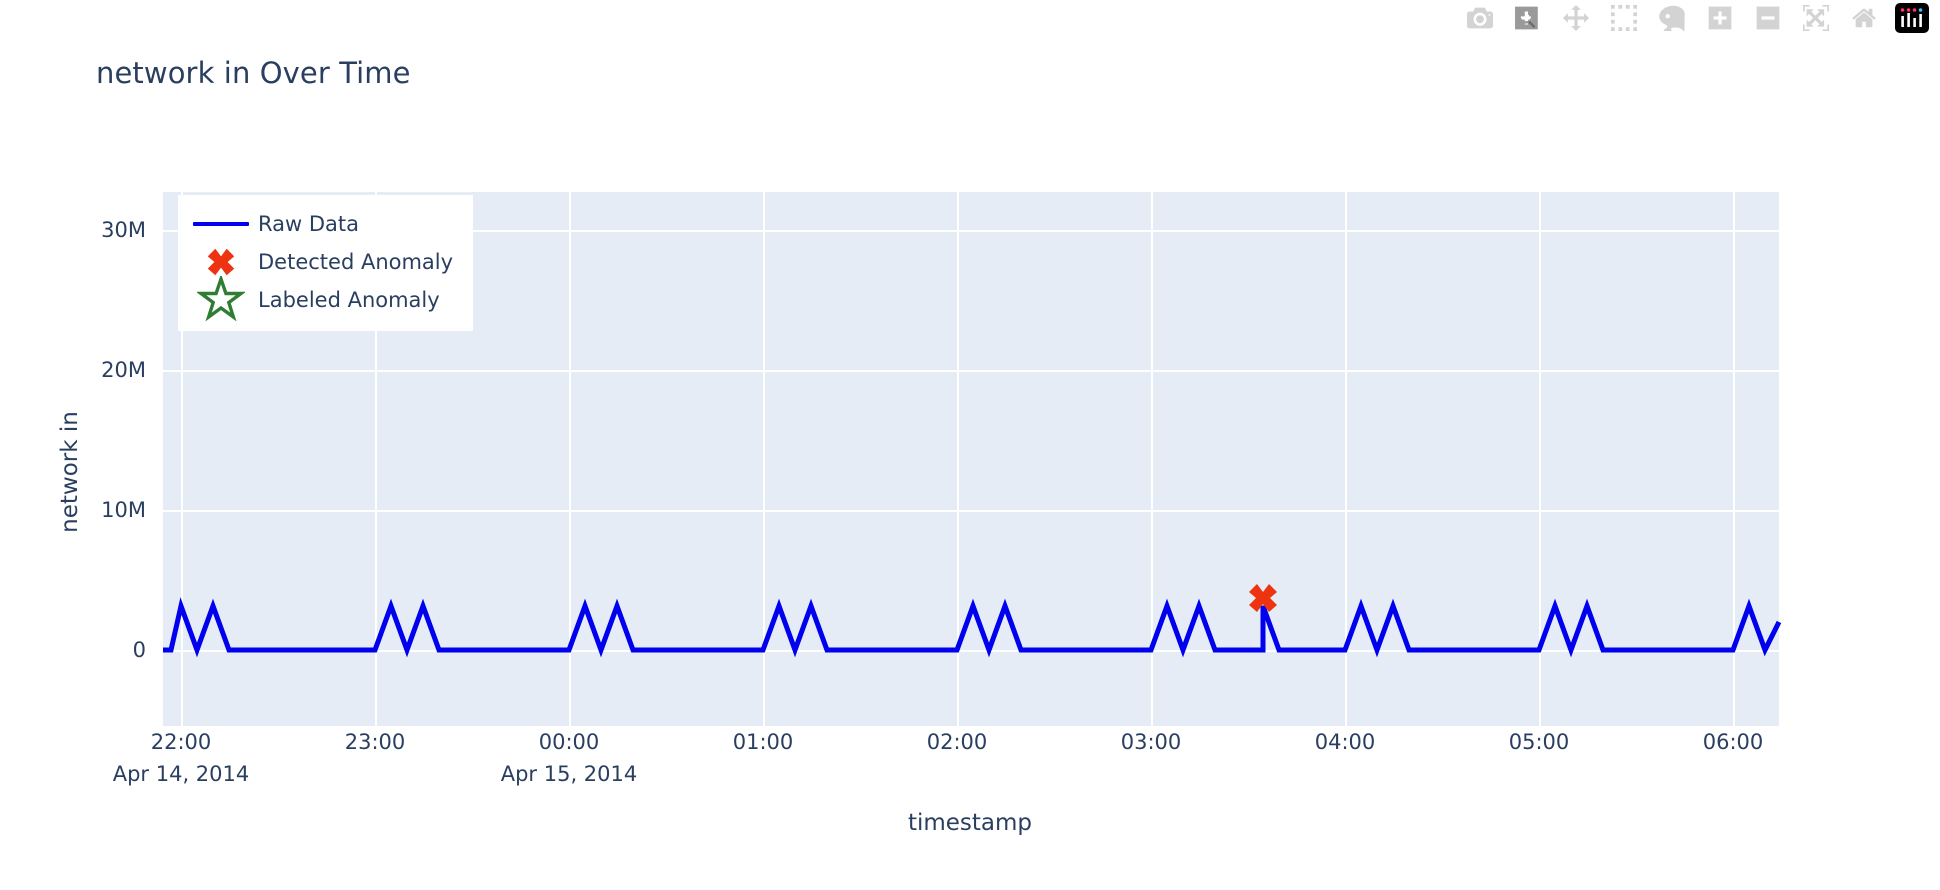 The width and height of the screenshot is (1940, 890). I want to click on legend-item-labeled-anomaly: Labeled Anomaly, so click(321, 299).